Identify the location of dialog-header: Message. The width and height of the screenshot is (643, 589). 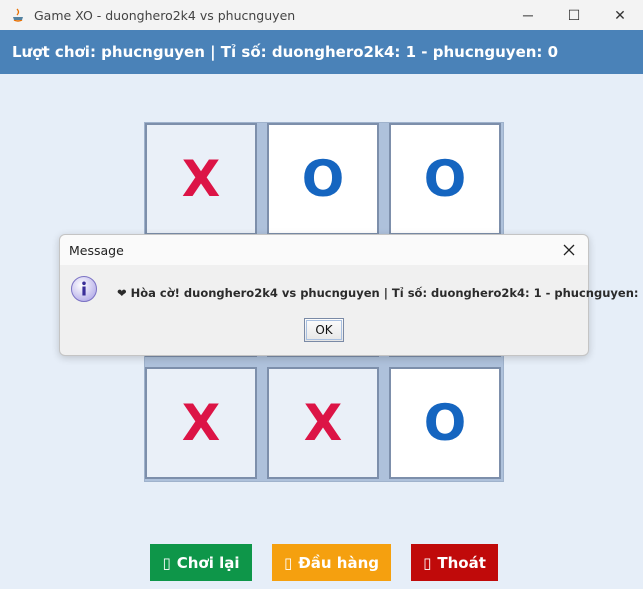
(324, 250).